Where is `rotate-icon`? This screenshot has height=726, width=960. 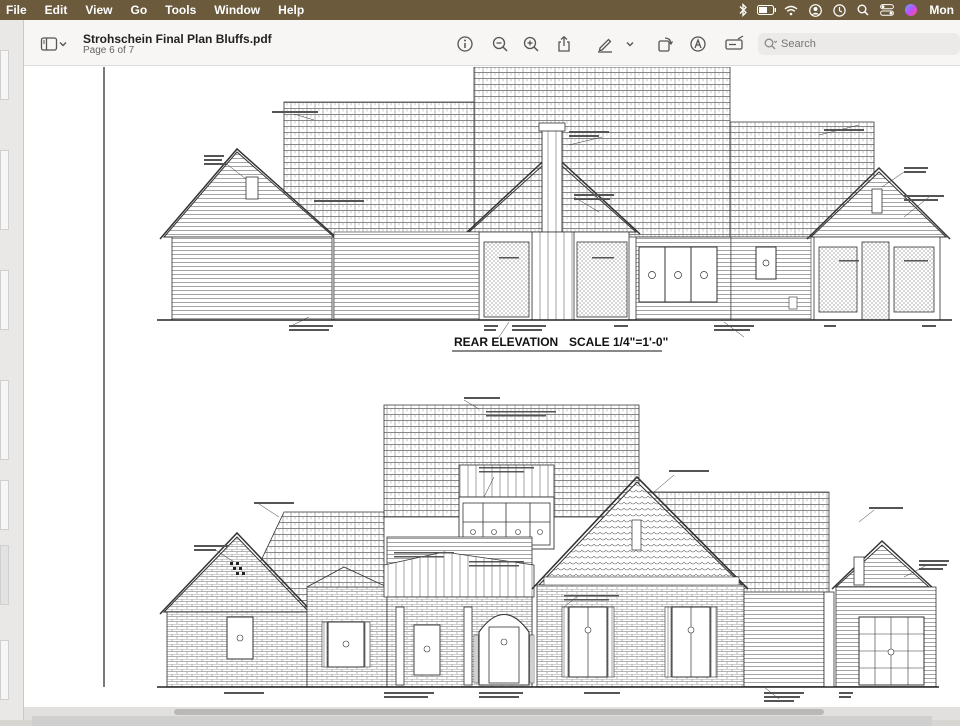
rotate-icon is located at coordinates (665, 44).